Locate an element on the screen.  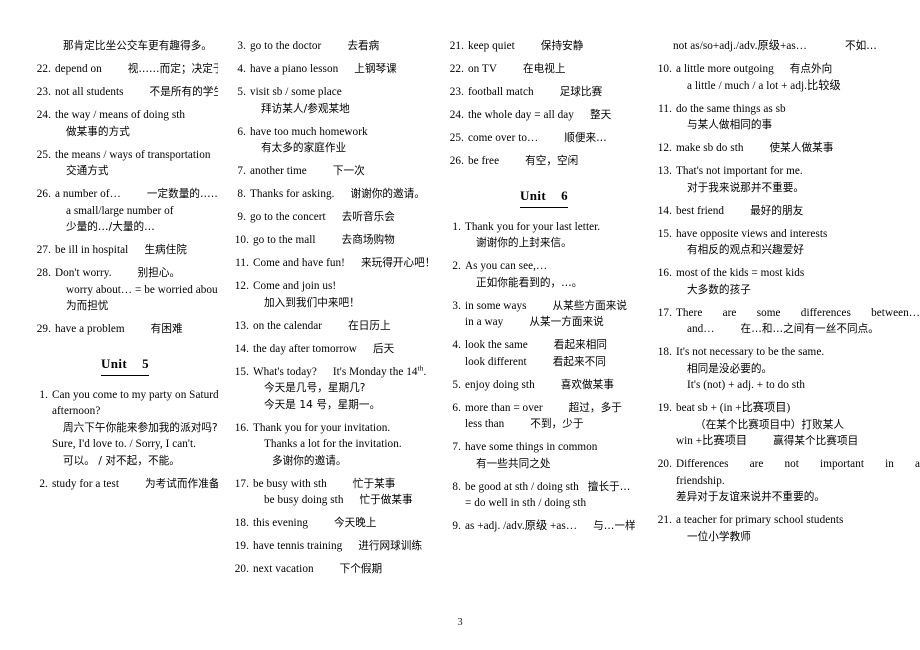
entry-line: visit sb / some place is located at coordinates (341, 92).